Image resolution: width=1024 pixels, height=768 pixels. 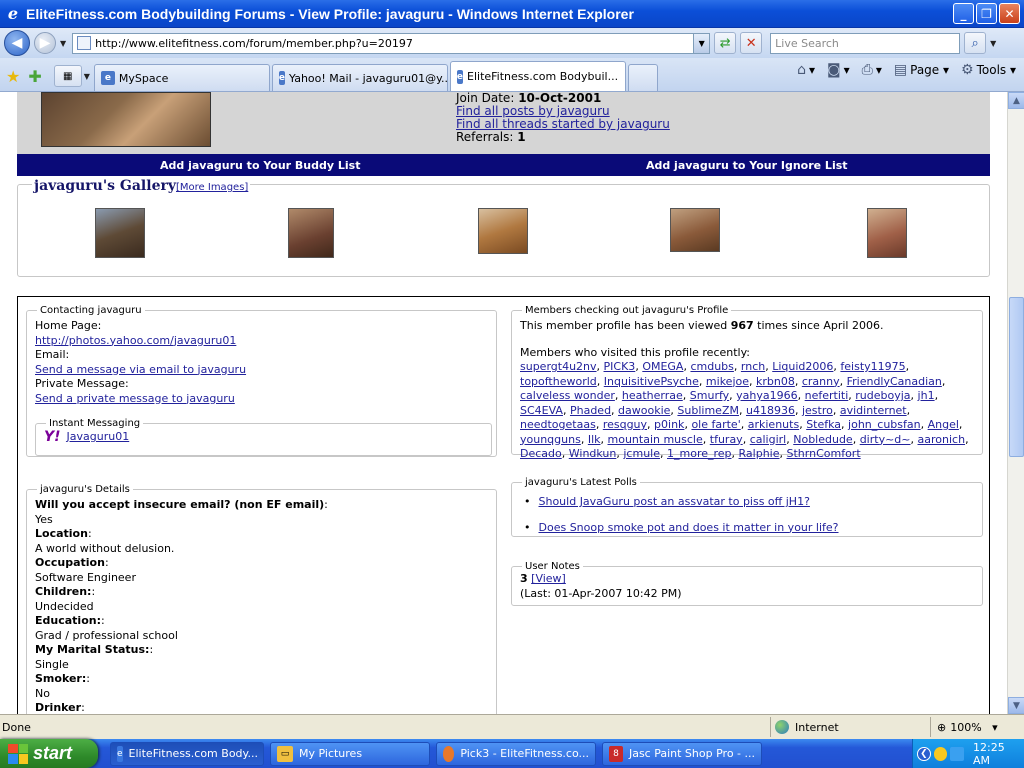 I want to click on address-dropdown-icon: ▼, so click(x=701, y=43).